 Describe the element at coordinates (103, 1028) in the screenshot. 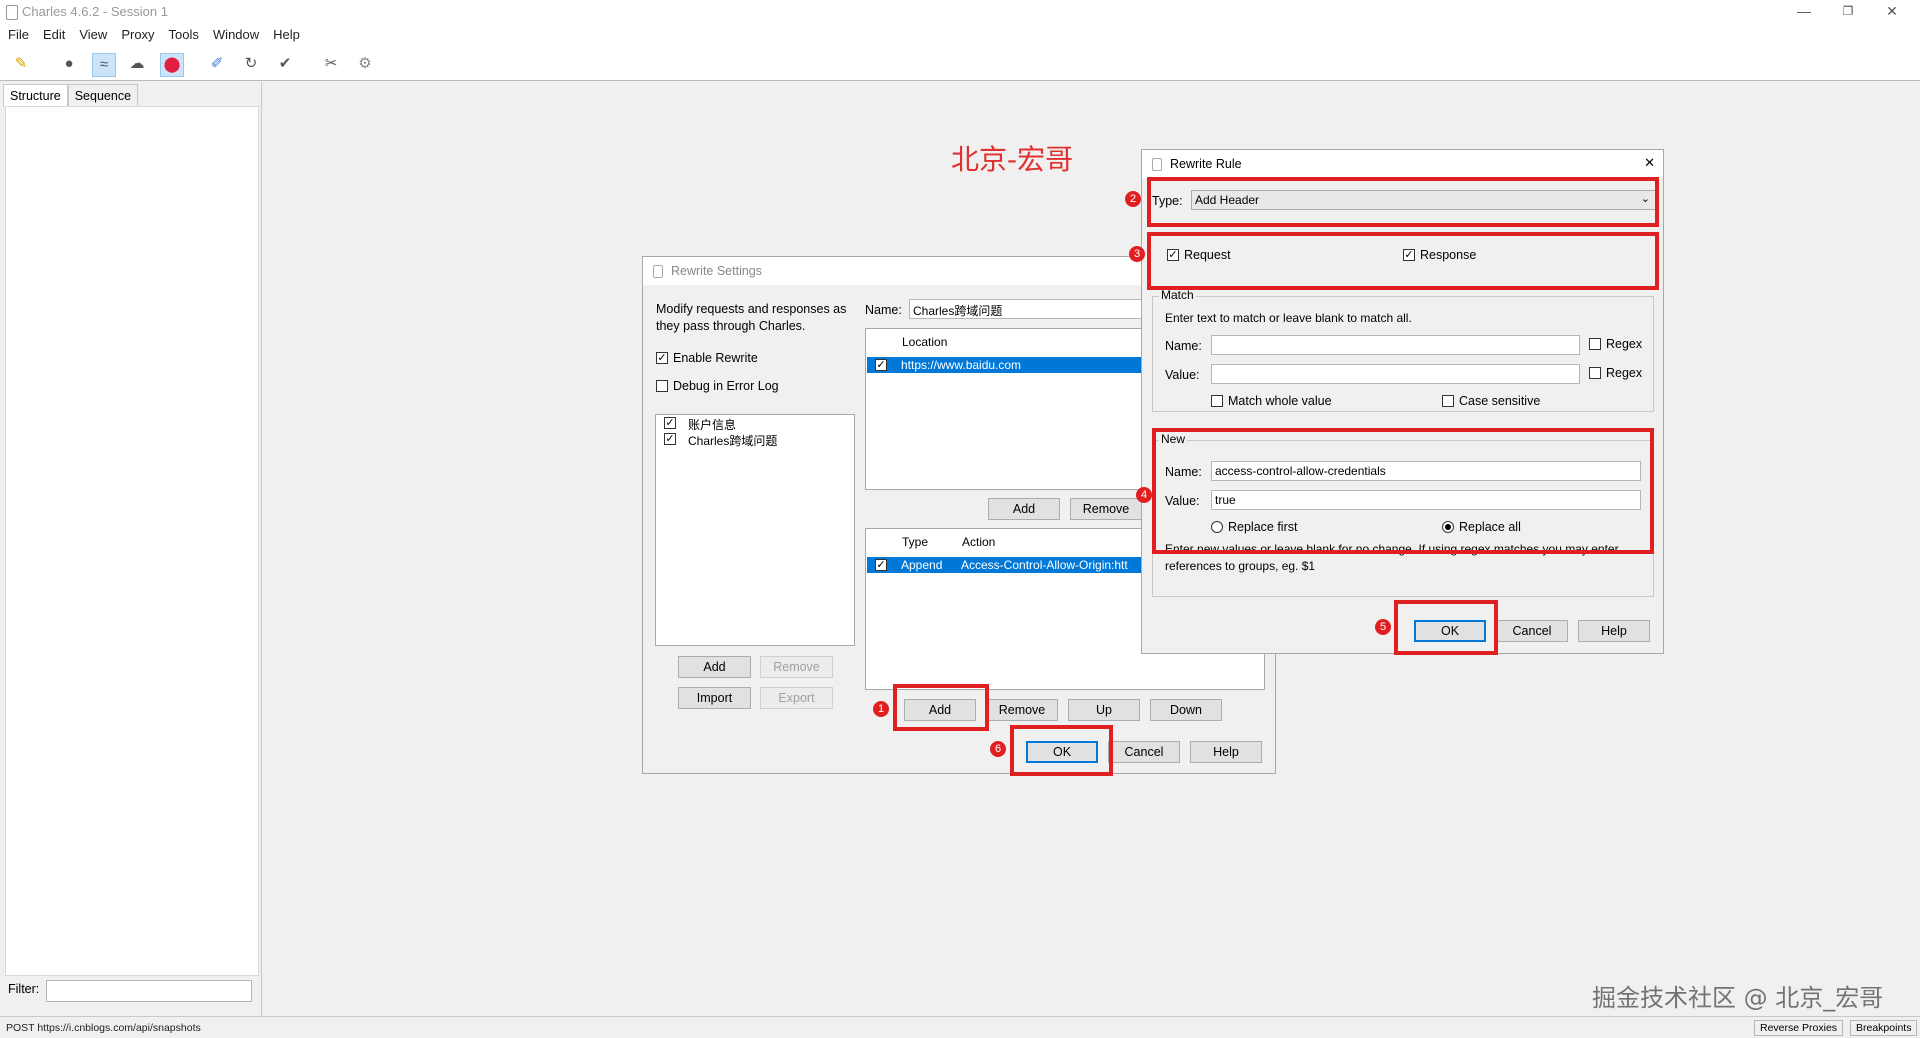

I see `status-text: POST https://i.cnblogs.com/api/snapshots` at that location.